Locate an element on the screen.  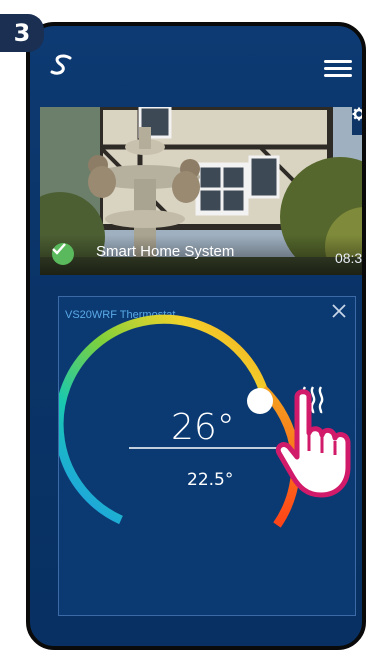
setpoint-handle is located at coordinates (260, 401).